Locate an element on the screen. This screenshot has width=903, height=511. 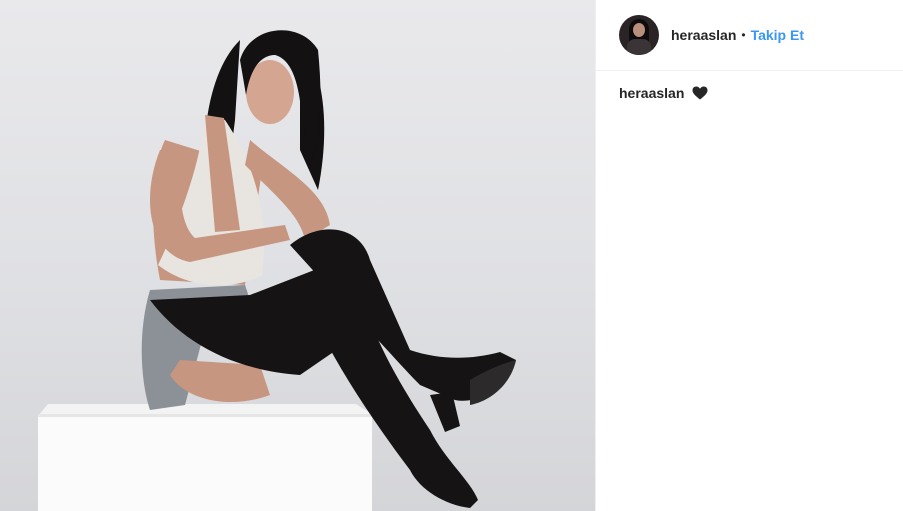
post-header: heraaslan • Takip Et is located at coordinates (749, 35).